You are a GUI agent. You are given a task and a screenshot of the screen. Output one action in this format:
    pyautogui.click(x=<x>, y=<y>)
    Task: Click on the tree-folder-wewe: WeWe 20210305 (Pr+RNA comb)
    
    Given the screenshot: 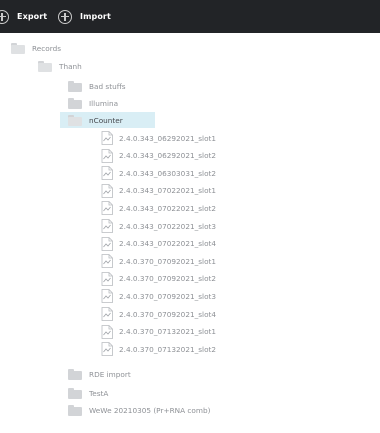 What is the action you would take?
    pyautogui.click(x=139, y=410)
    